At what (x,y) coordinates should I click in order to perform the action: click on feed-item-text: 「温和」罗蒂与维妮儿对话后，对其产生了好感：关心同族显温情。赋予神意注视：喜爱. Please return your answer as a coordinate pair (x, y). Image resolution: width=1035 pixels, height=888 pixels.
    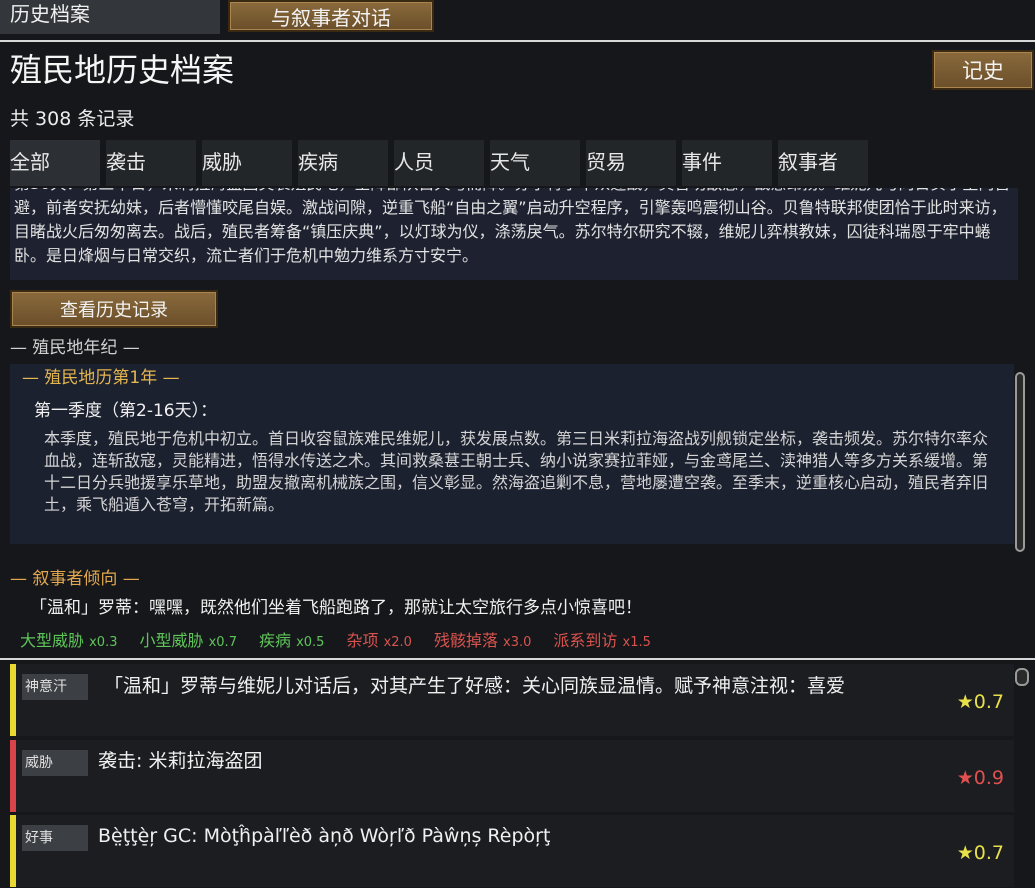
    Looking at the image, I should click on (475, 686).